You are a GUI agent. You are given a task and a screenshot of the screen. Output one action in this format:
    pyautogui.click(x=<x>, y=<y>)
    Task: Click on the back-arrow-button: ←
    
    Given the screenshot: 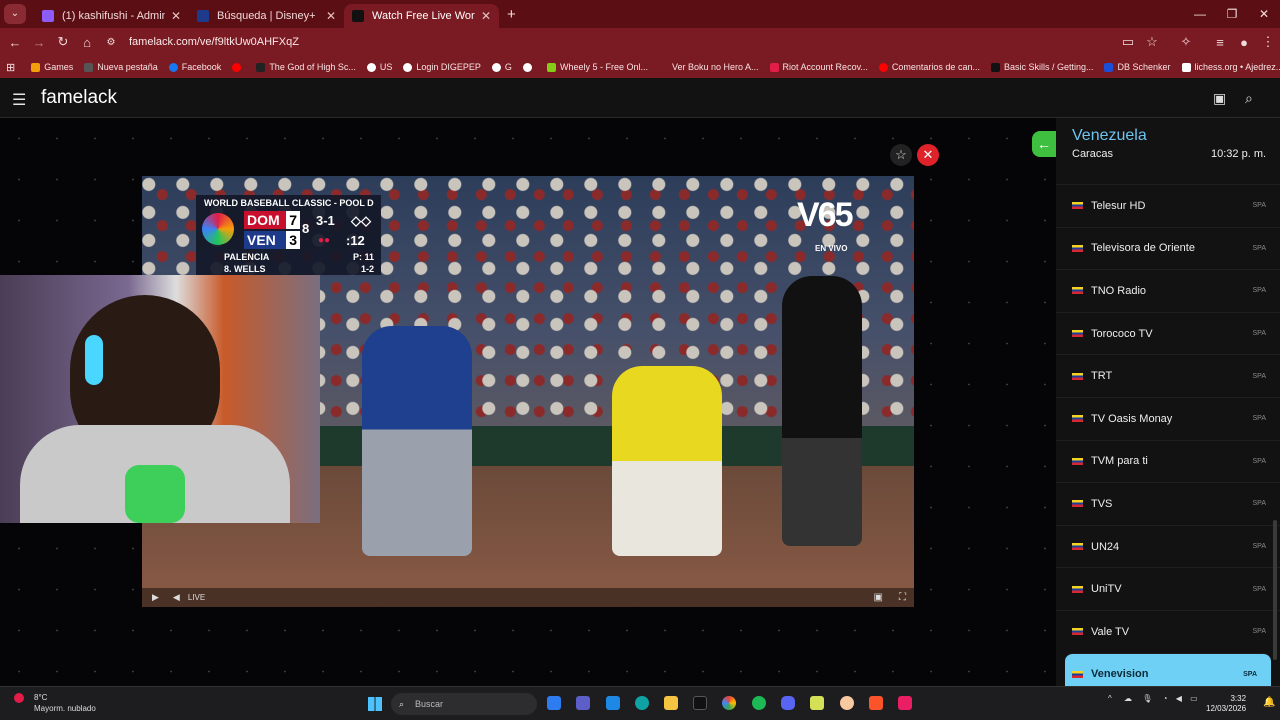 What is the action you would take?
    pyautogui.click(x=1044, y=144)
    